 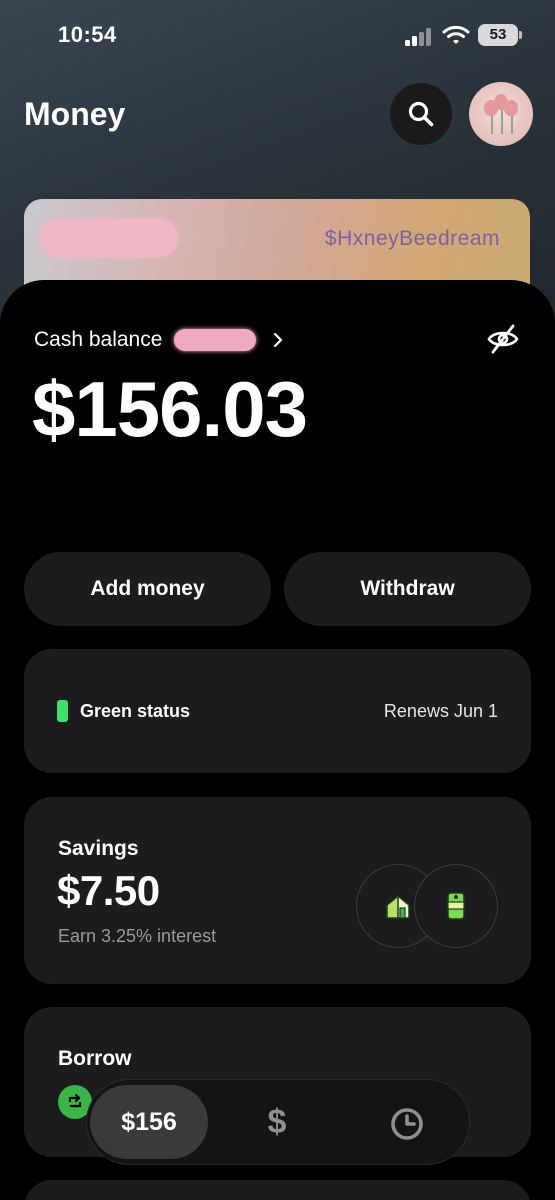 I want to click on house-icon, so click(x=398, y=906).